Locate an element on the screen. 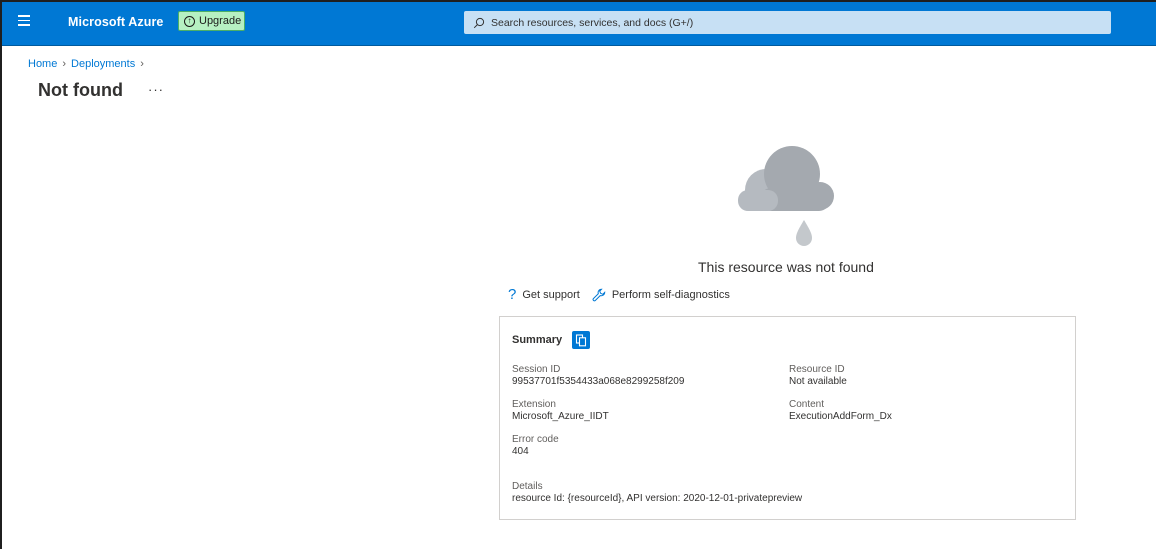 The width and height of the screenshot is (1156, 549). page-title: Not found is located at coordinates (80, 90).